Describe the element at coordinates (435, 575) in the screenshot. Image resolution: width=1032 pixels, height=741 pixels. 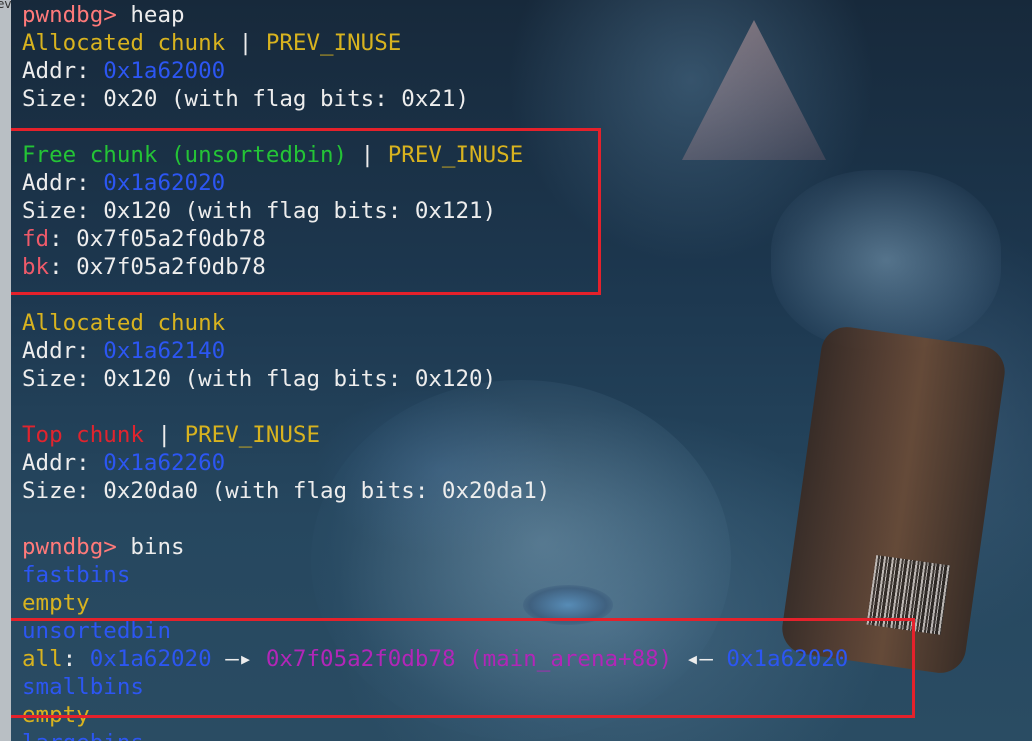
I see `terminal-line: fastbins` at that location.